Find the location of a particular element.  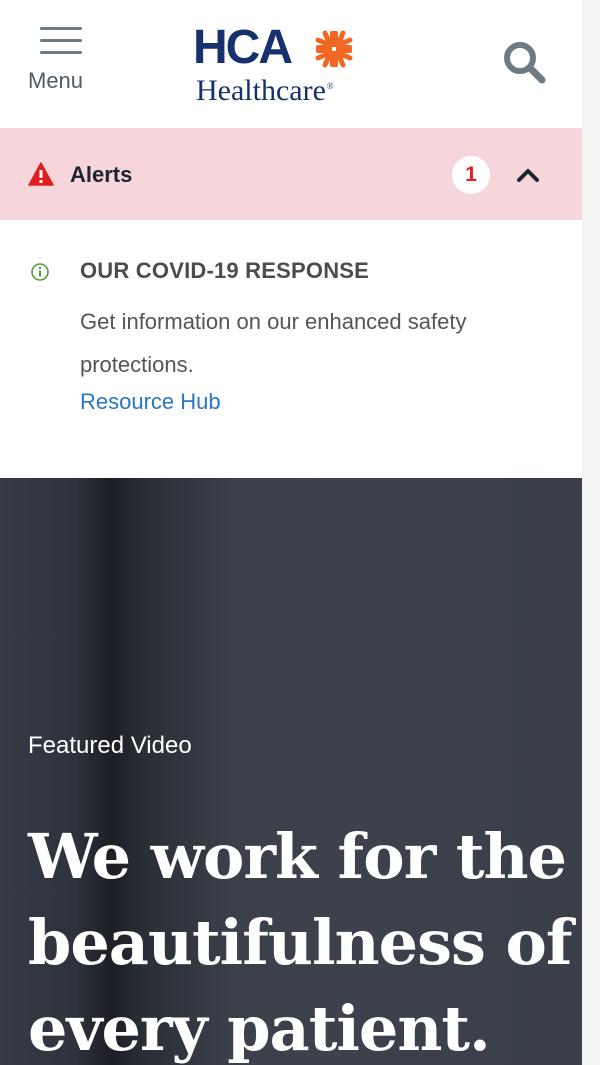

site-header: Menu HCA Healthcare® is located at coordinates (291, 64).